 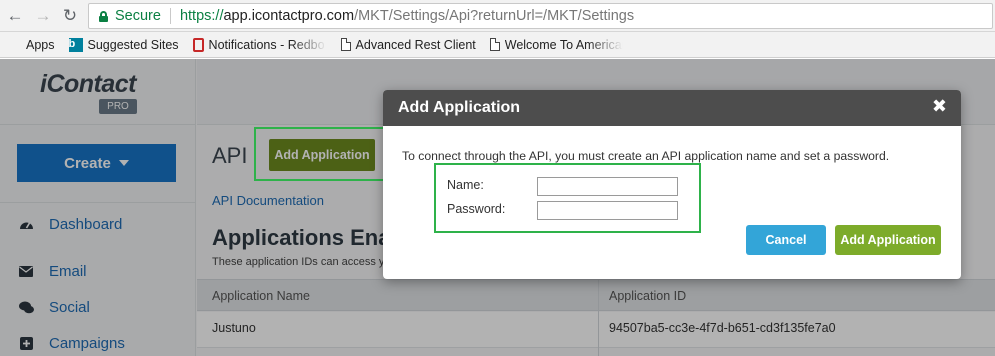 What do you see at coordinates (75, 44) in the screenshot?
I see `bing-icon: b` at bounding box center [75, 44].